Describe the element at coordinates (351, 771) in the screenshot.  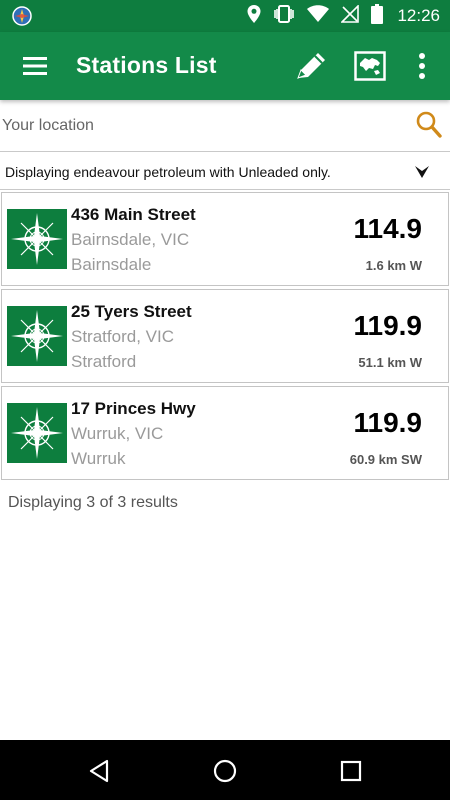
I see `recents-icon` at that location.